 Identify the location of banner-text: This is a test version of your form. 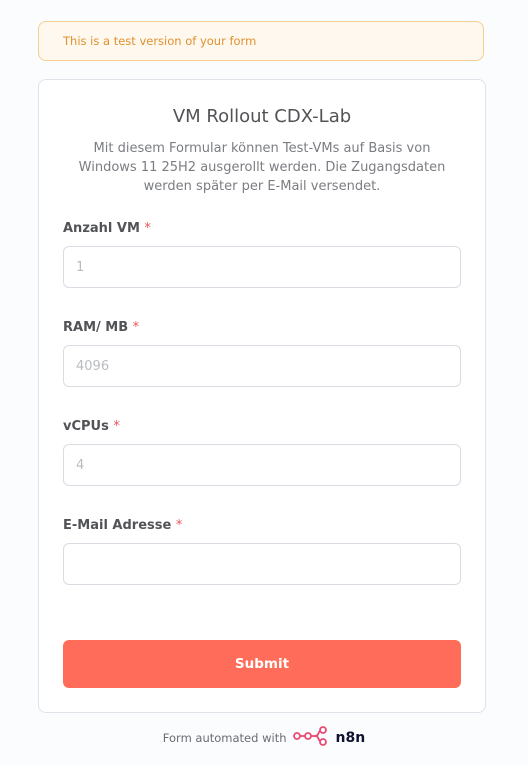
(160, 41).